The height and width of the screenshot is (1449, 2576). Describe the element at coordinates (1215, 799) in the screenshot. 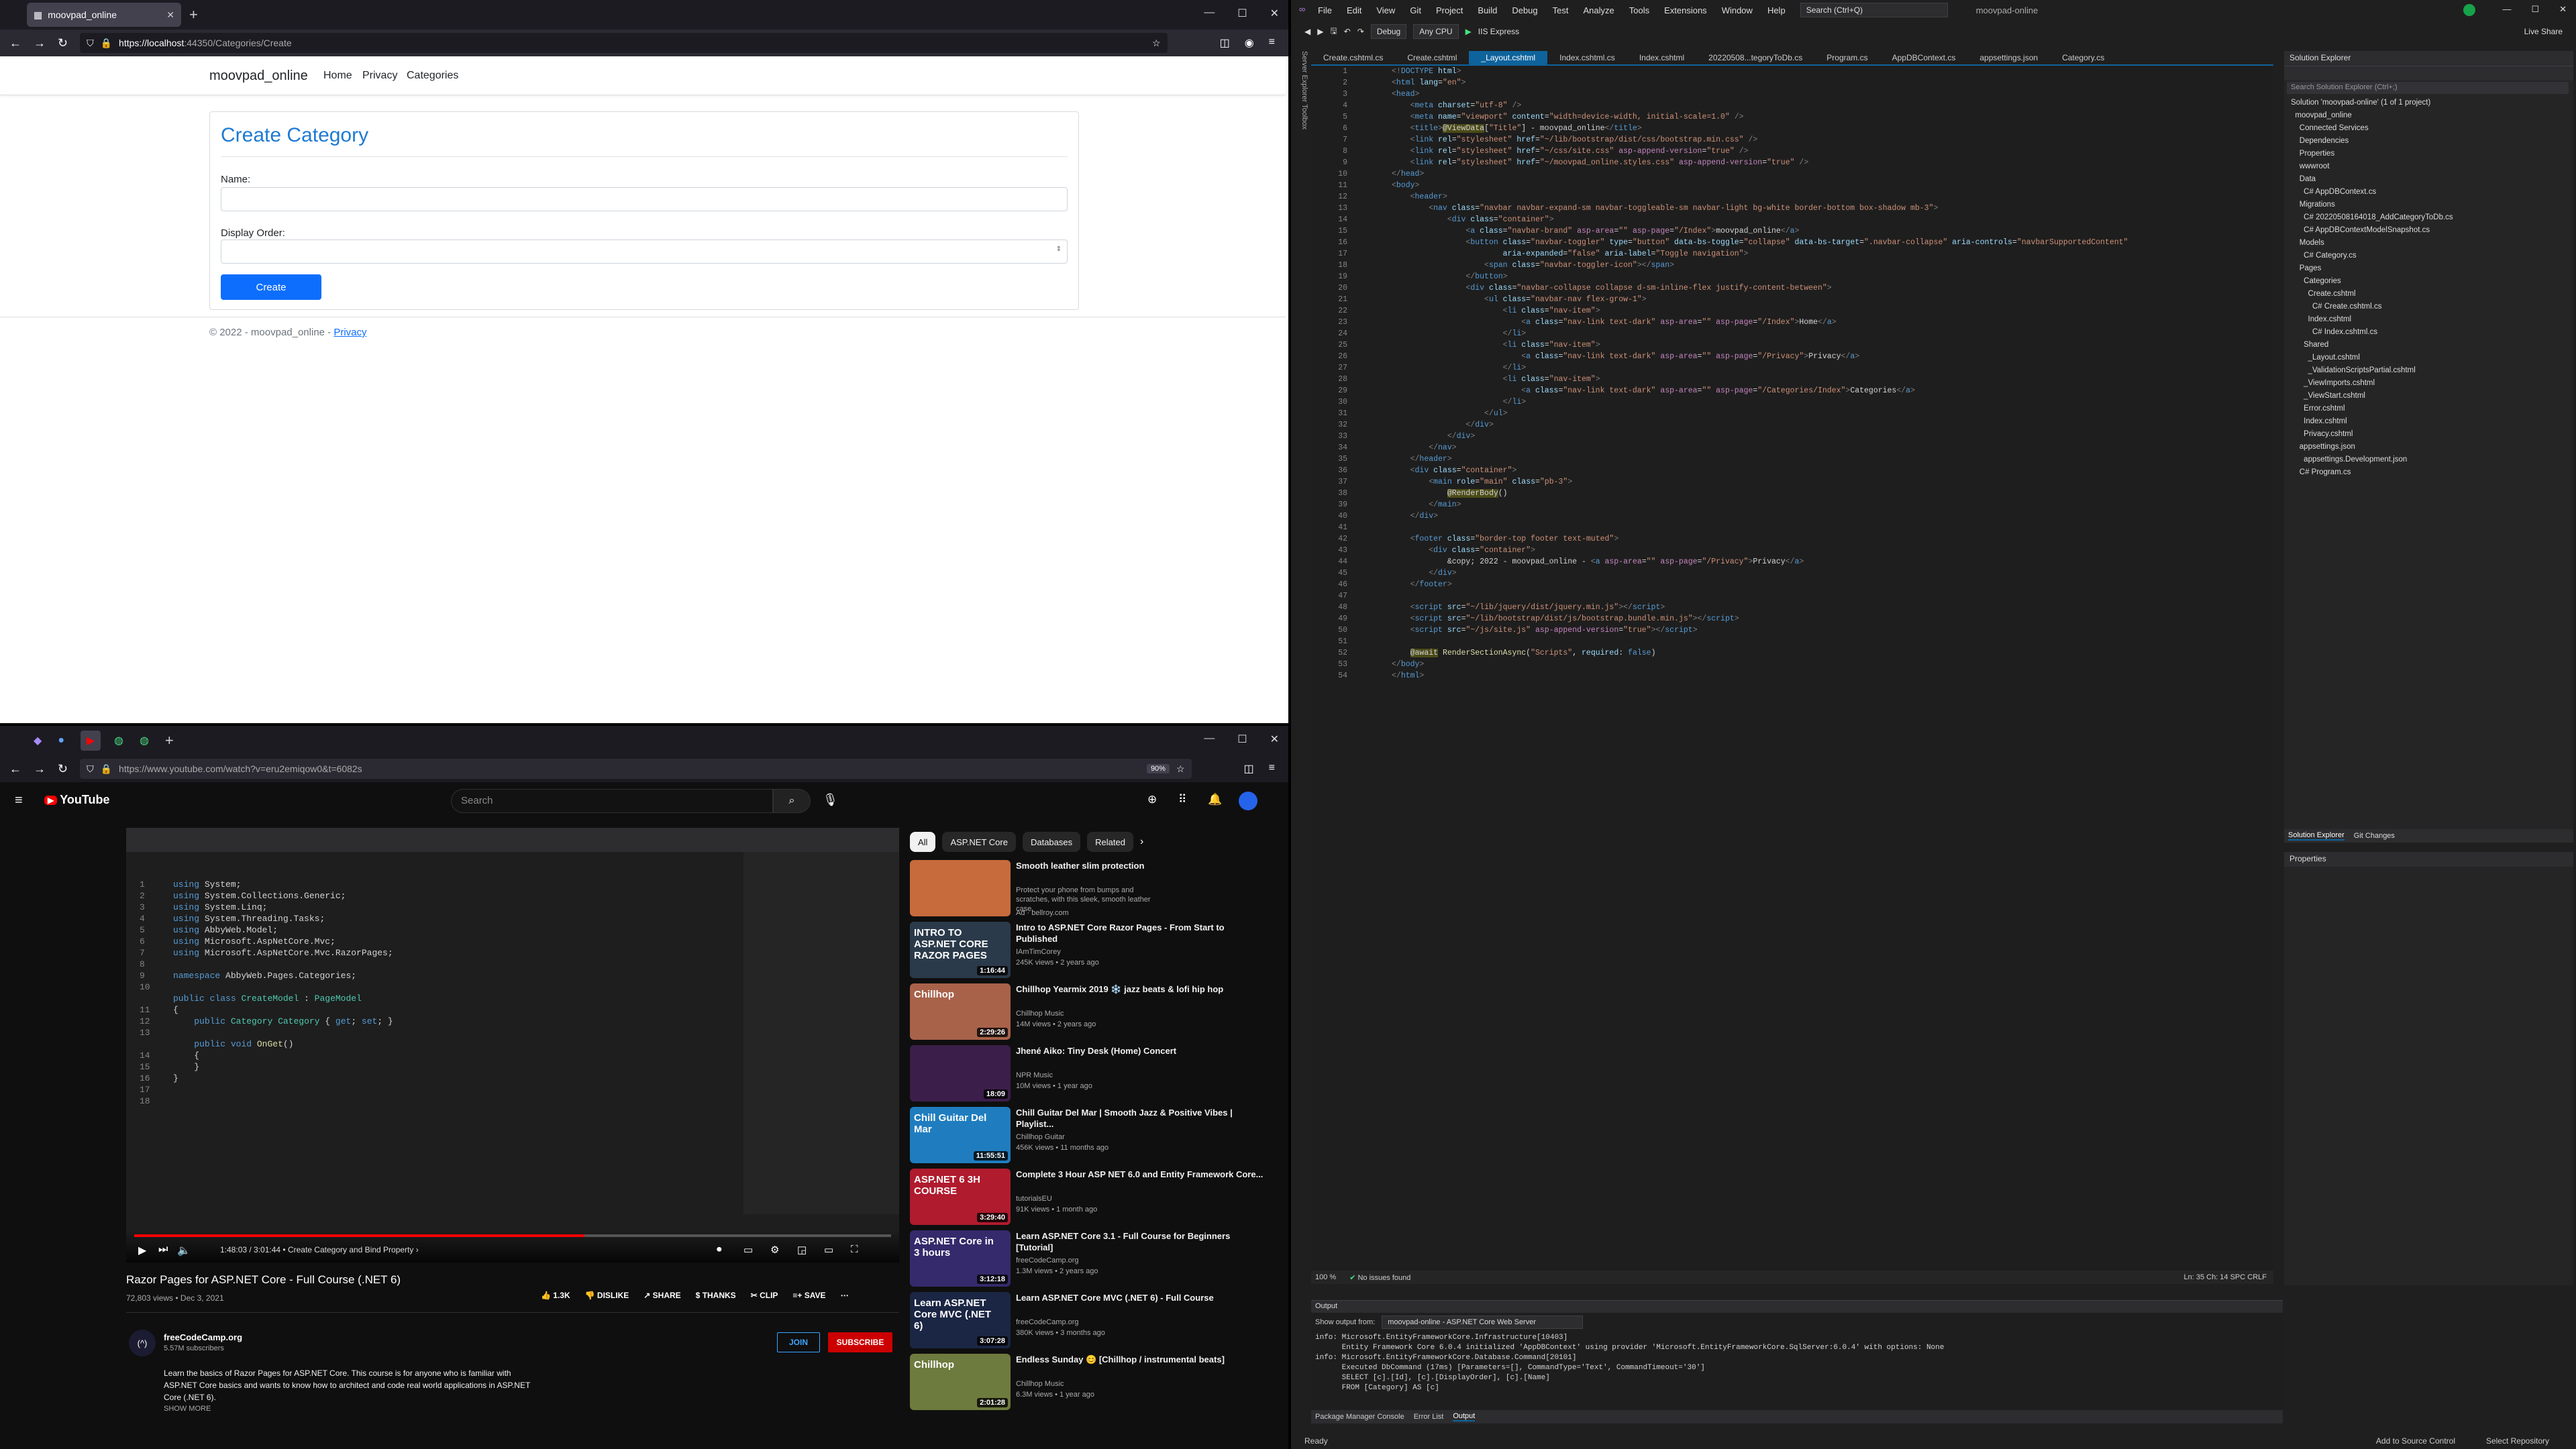

I see `notifications-icon: 🔔` at that location.